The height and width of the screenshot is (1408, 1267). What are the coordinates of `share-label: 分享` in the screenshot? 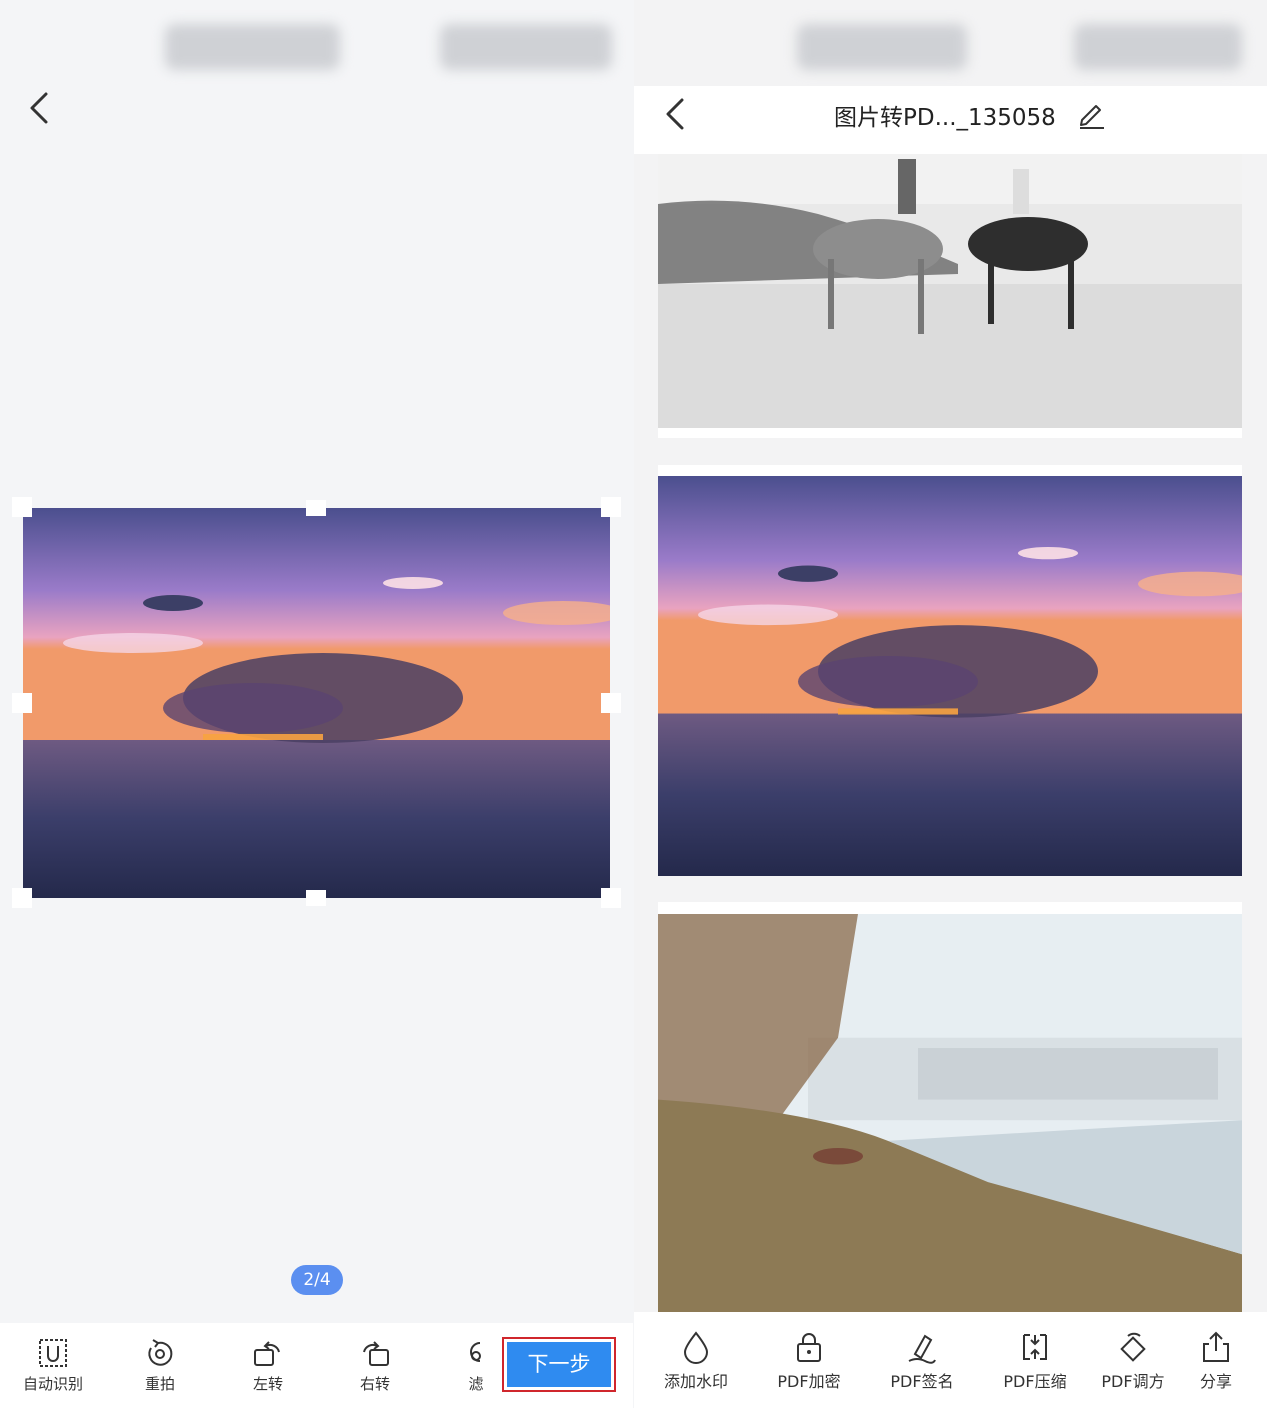 It's located at (1215, 1381).